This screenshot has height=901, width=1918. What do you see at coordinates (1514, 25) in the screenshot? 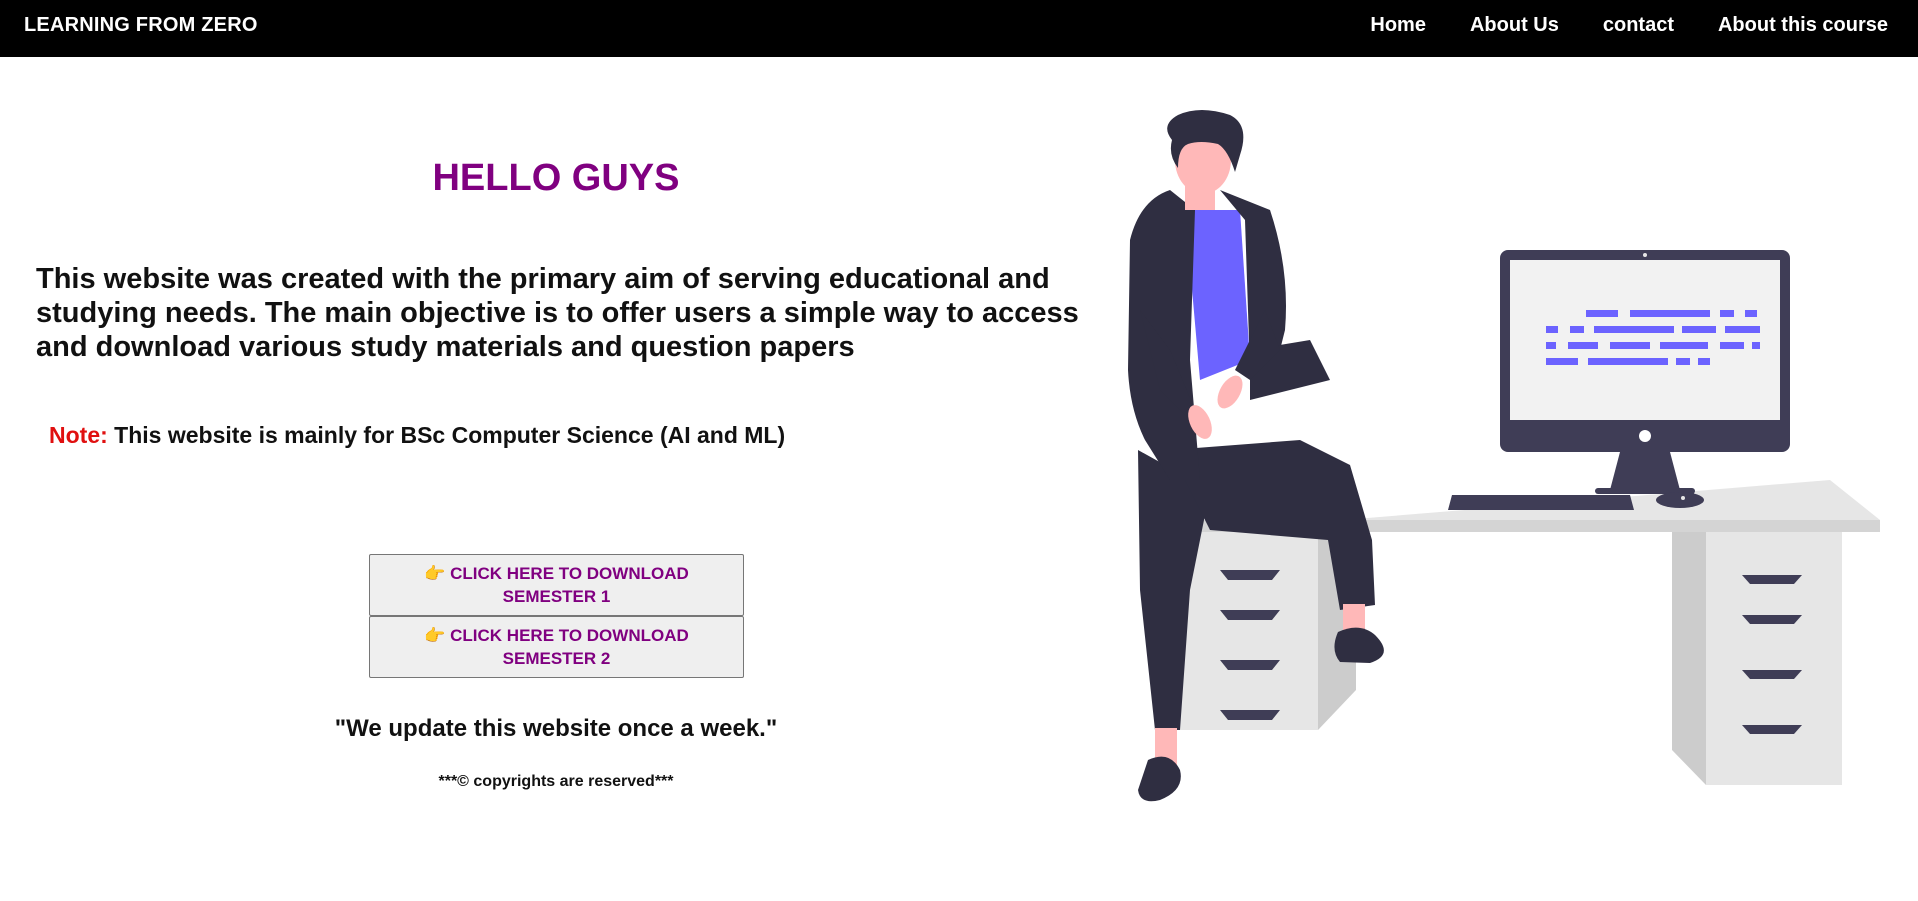
I see `nav-link-about-us: About Us` at bounding box center [1514, 25].